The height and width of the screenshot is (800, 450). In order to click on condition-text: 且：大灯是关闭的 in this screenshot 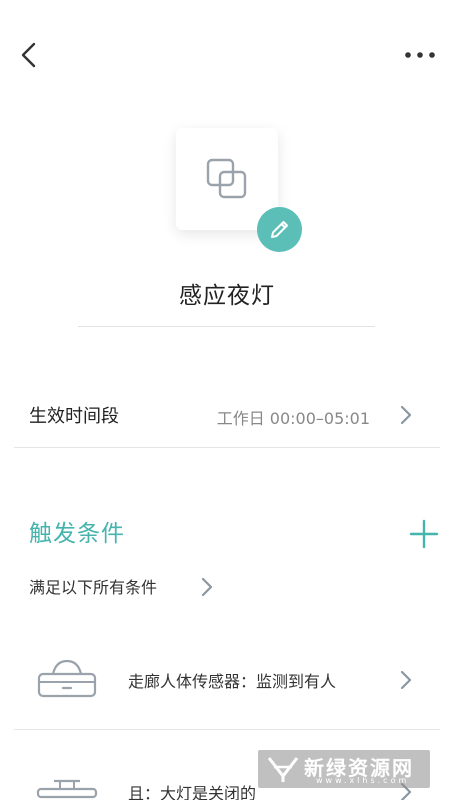, I will do `click(192, 792)`.